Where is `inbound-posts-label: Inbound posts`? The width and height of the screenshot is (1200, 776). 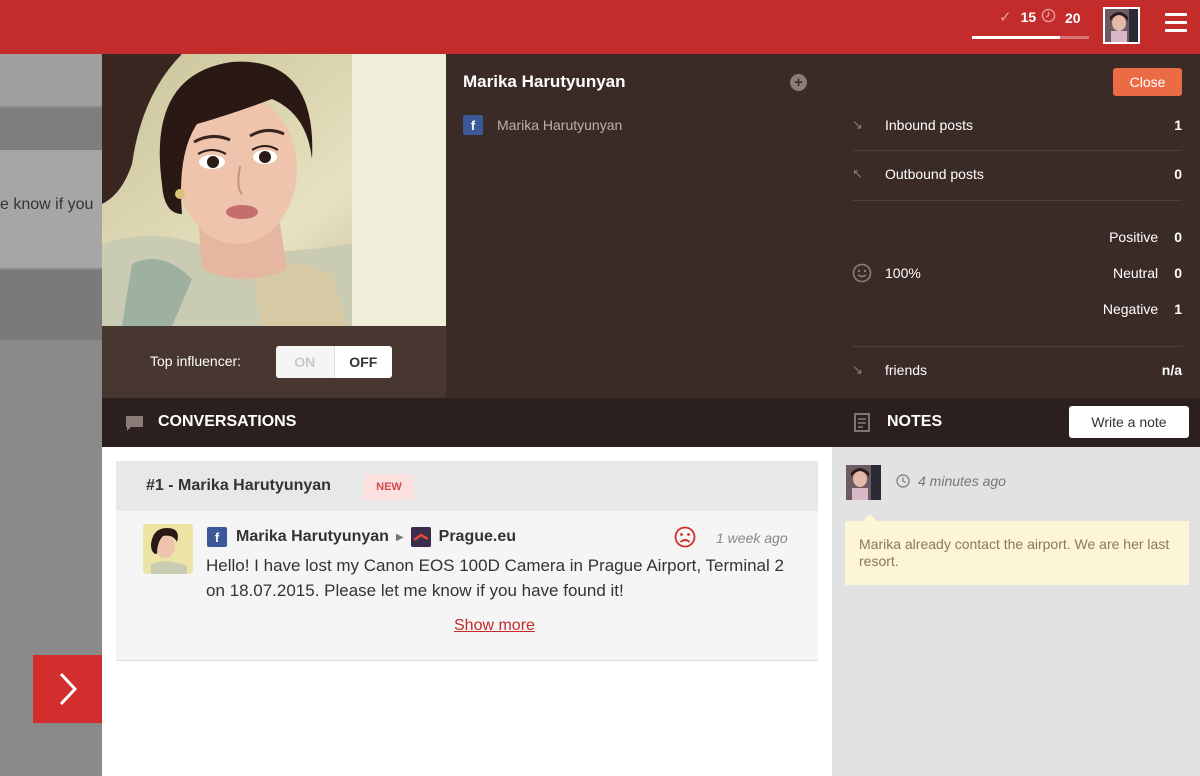 inbound-posts-label: Inbound posts is located at coordinates (929, 125).